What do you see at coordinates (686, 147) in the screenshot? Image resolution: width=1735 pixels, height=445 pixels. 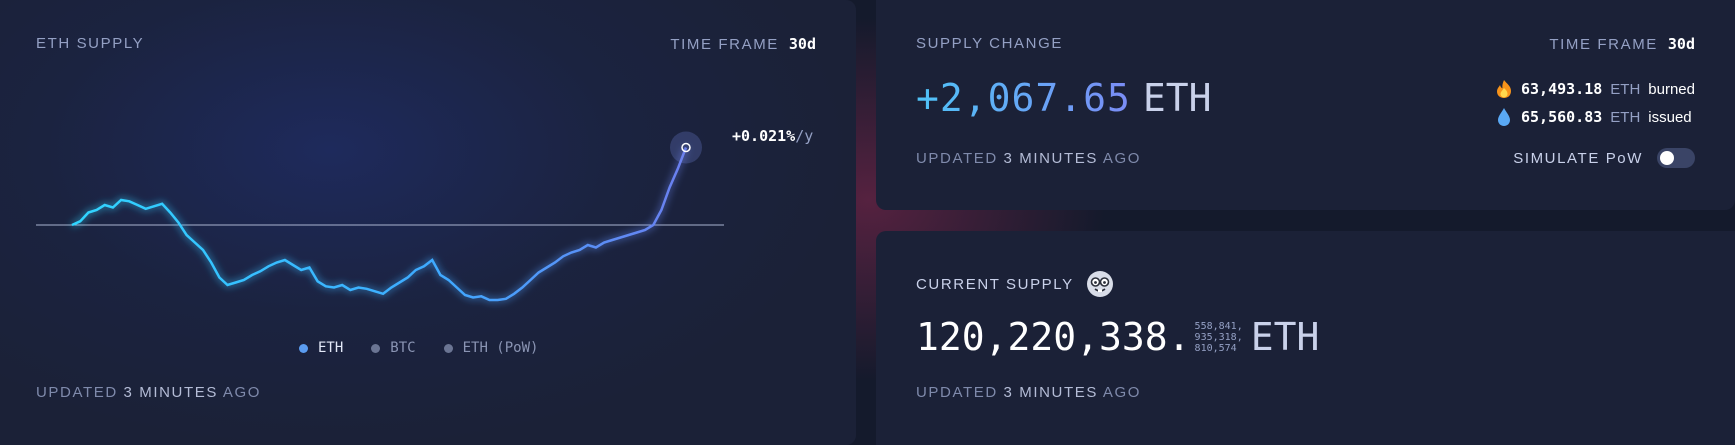 I see `line-end-halo` at bounding box center [686, 147].